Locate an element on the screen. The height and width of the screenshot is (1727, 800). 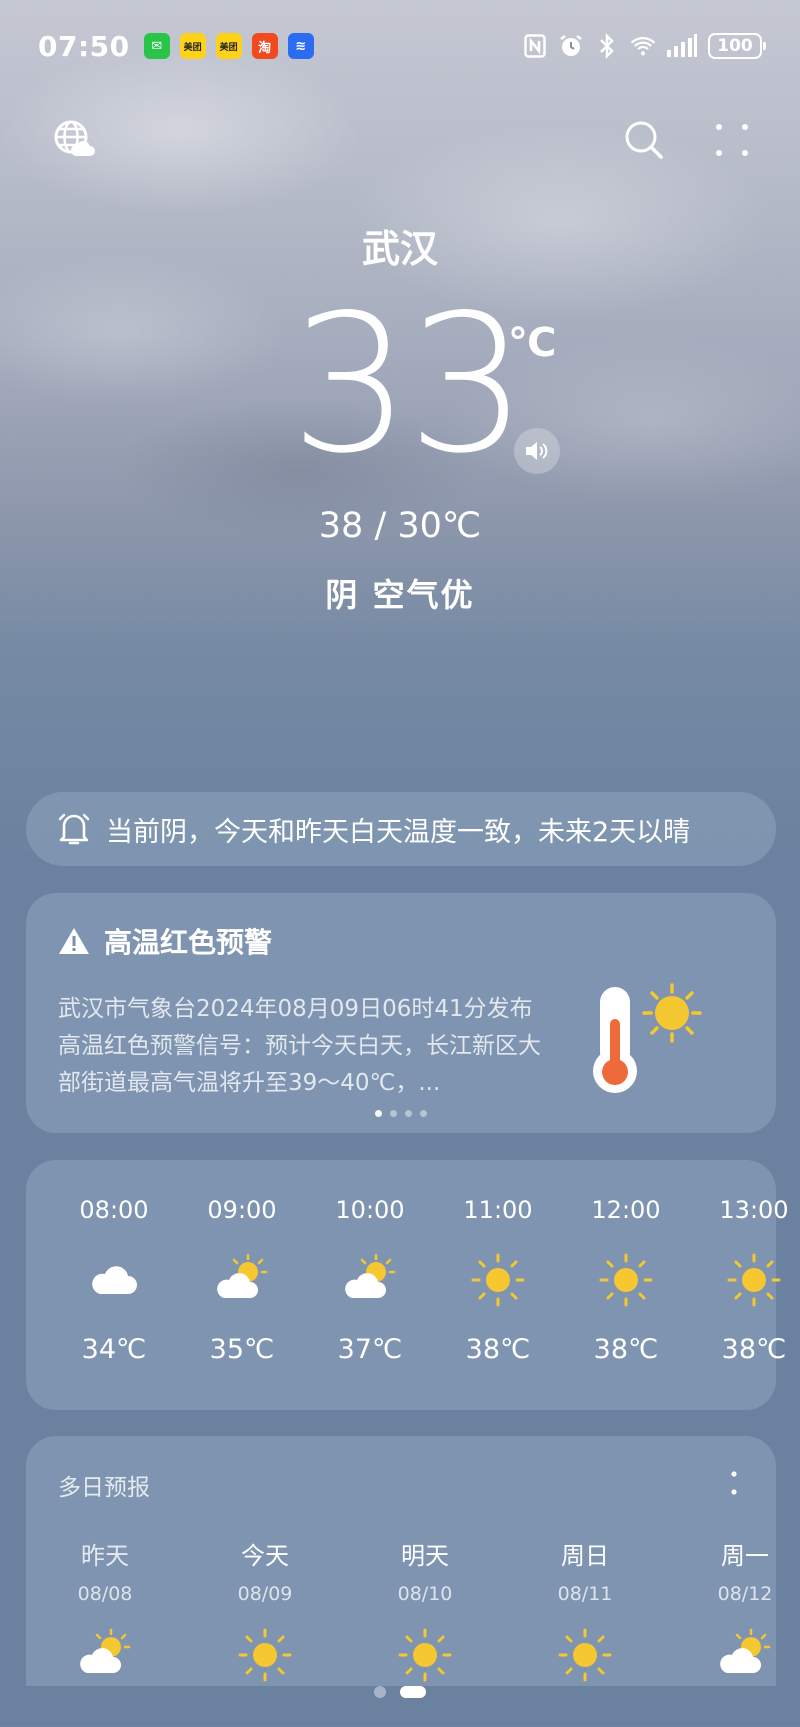
hourly-item: 10:00 37℃ is located at coordinates (370, 1285).